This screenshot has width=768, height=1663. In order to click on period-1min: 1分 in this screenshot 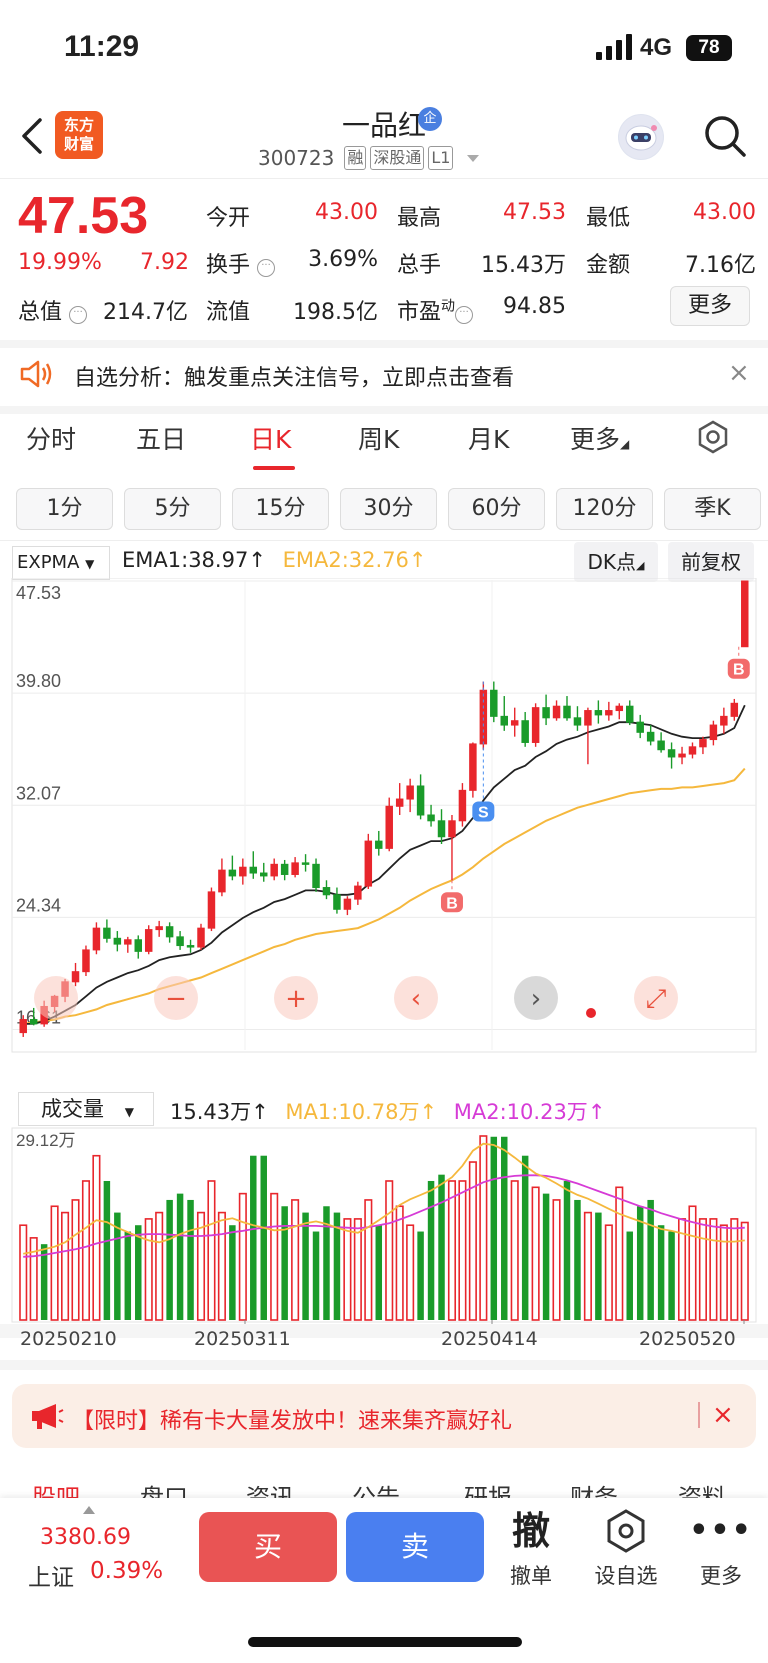, I will do `click(64, 509)`.